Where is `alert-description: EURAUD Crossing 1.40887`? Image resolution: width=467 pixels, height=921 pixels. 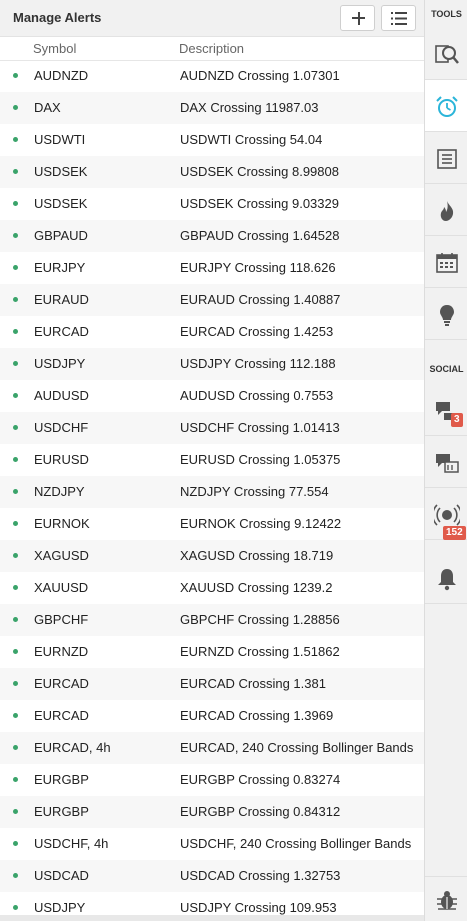
alert-description: EURAUD Crossing 1.40887 is located at coordinates (260, 299).